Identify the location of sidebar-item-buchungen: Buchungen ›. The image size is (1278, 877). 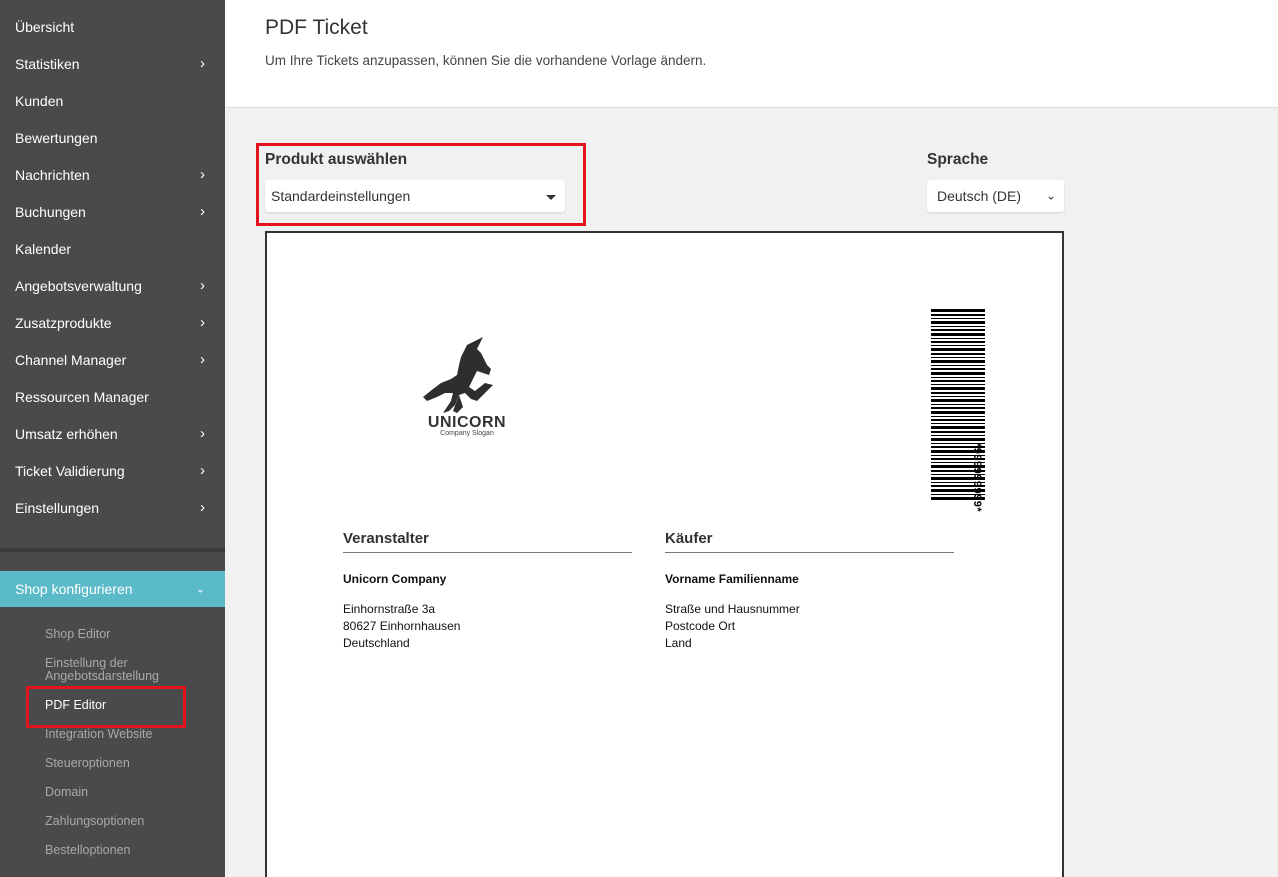
(112, 211).